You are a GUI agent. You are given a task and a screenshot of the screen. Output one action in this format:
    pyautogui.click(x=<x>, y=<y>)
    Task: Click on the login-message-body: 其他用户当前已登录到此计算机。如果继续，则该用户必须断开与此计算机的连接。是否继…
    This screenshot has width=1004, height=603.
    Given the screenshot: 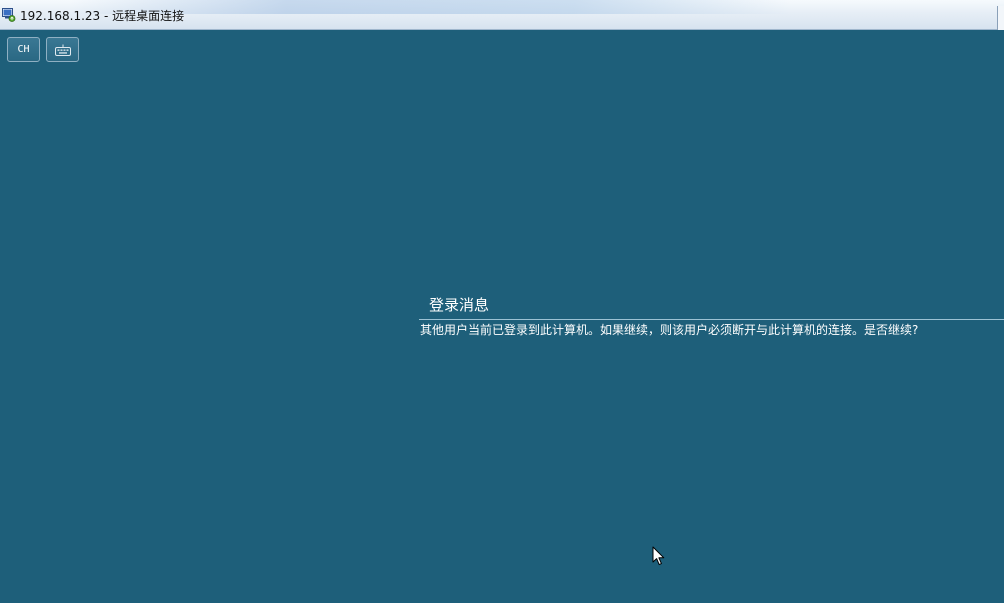 What is the action you would take?
    pyautogui.click(x=669, y=330)
    